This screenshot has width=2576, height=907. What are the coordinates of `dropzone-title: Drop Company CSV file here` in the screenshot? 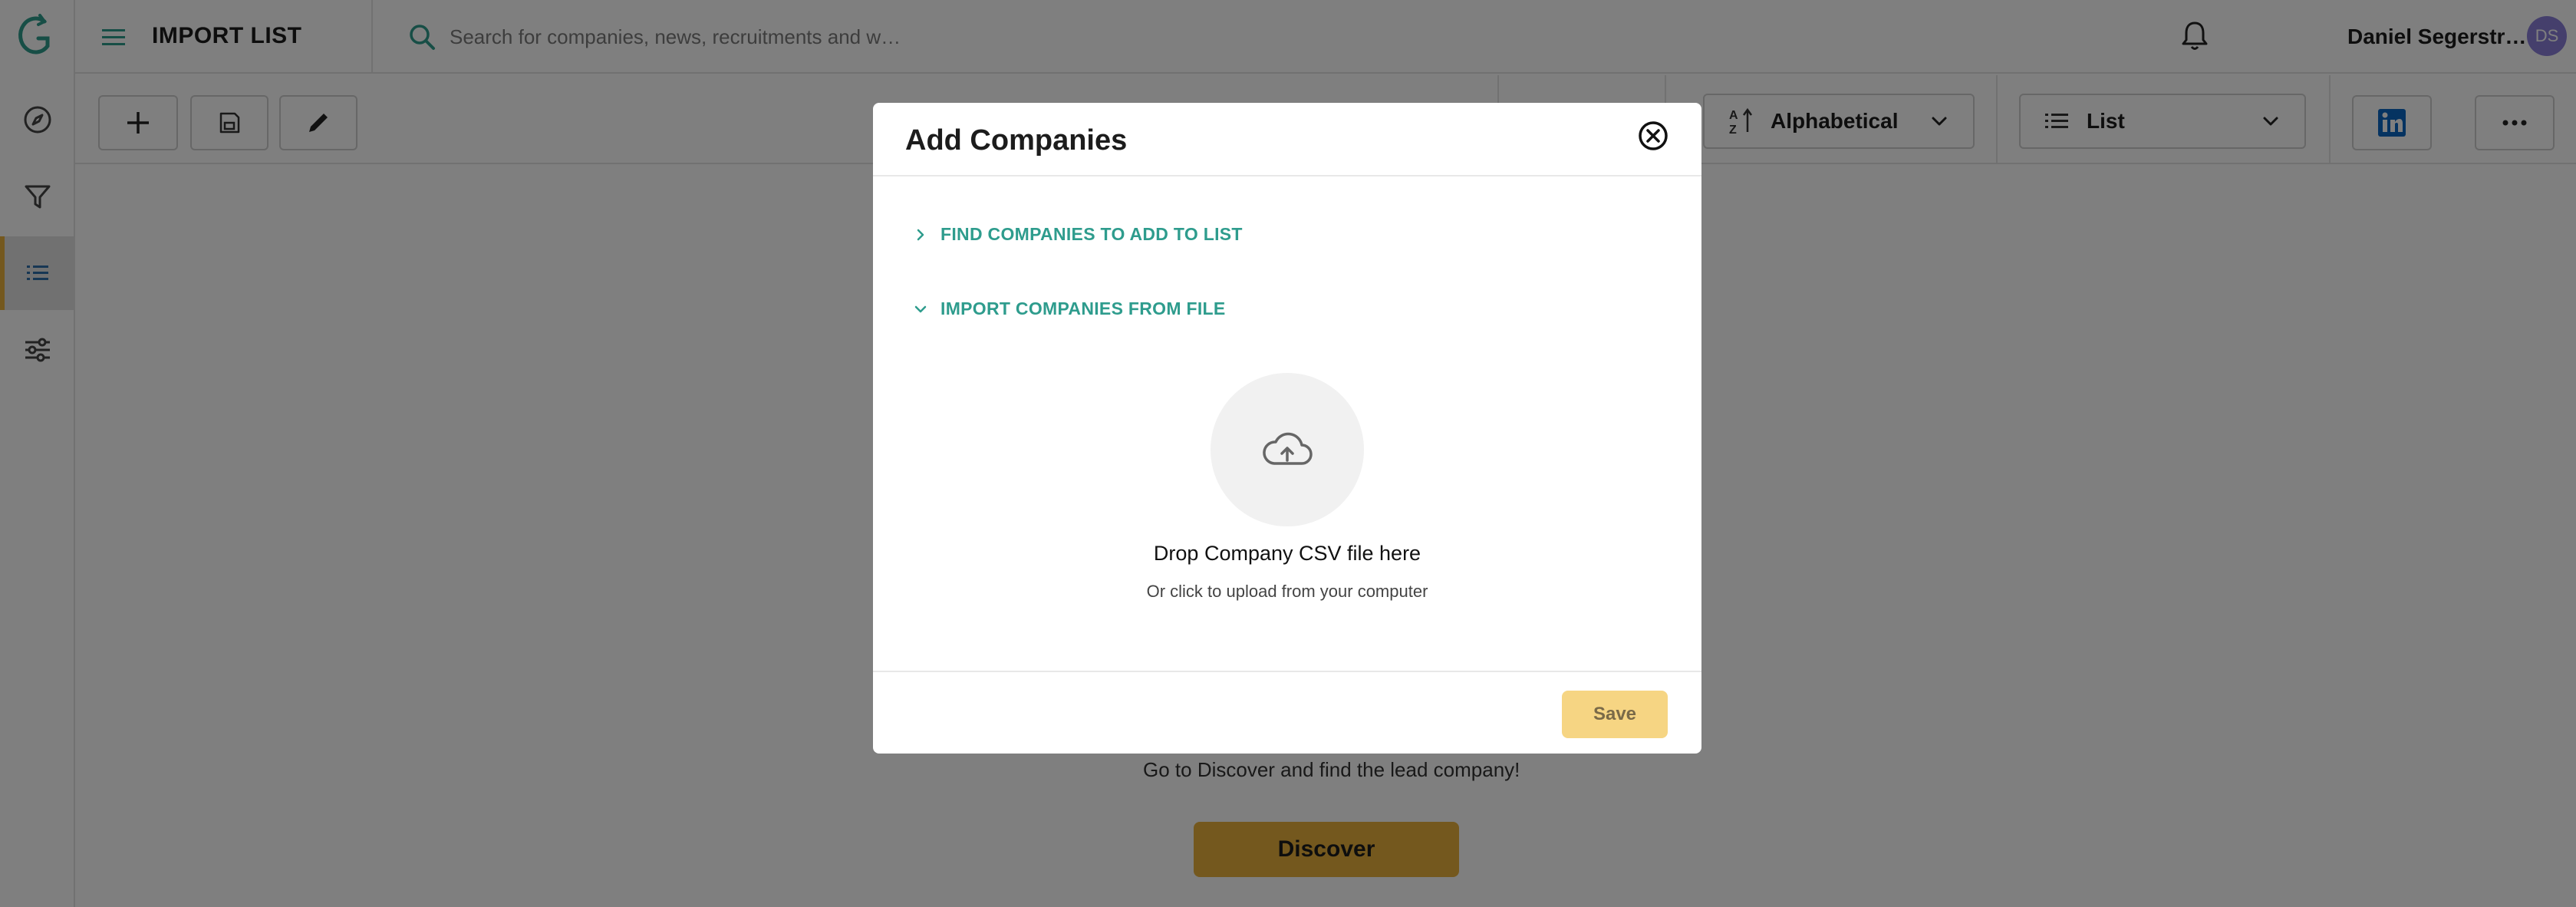 It's located at (1287, 553).